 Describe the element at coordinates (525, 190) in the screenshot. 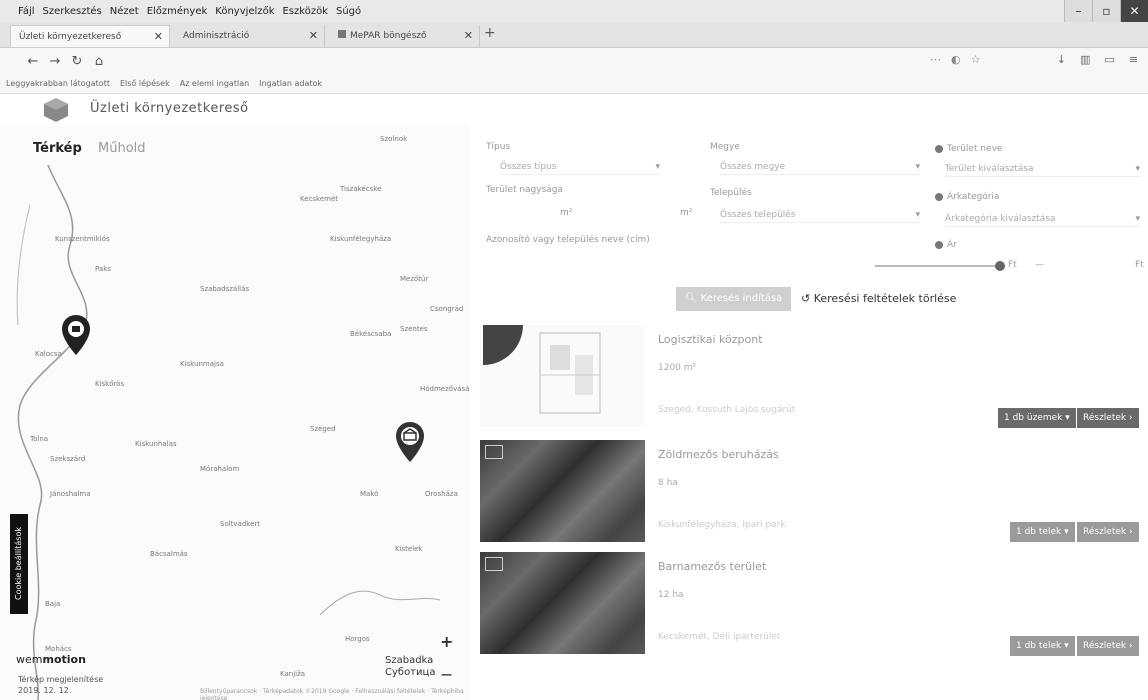

I see `label-area-size: Terület nagysága` at that location.